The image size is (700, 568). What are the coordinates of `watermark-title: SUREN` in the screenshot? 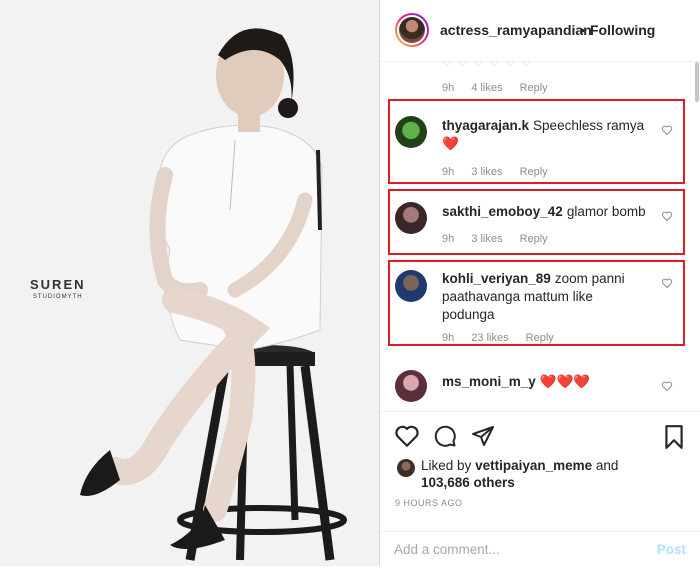 It's located at (58, 284).